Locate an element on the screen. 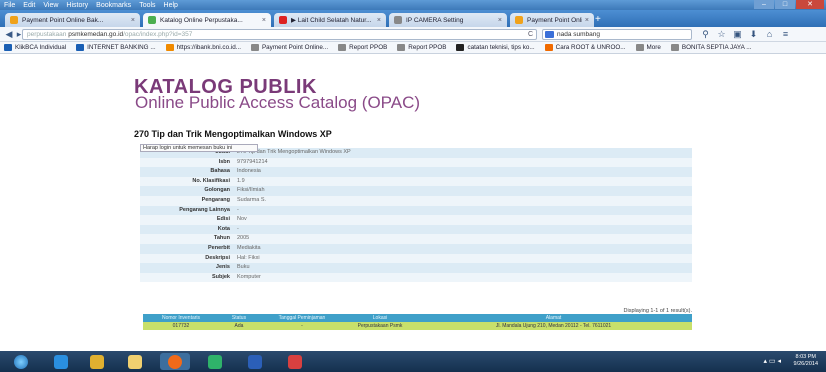  internet-explorer-icon is located at coordinates (61, 361).